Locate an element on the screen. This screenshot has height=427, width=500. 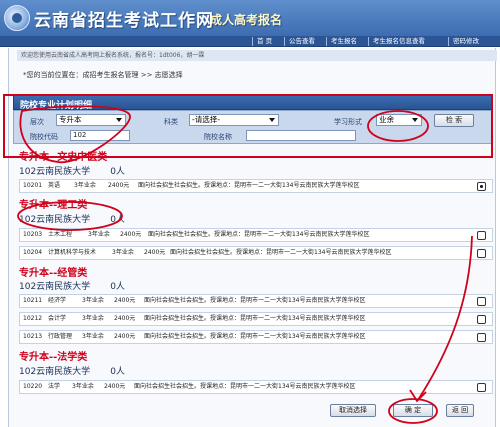
major-code: 10211 is located at coordinates (33, 300).